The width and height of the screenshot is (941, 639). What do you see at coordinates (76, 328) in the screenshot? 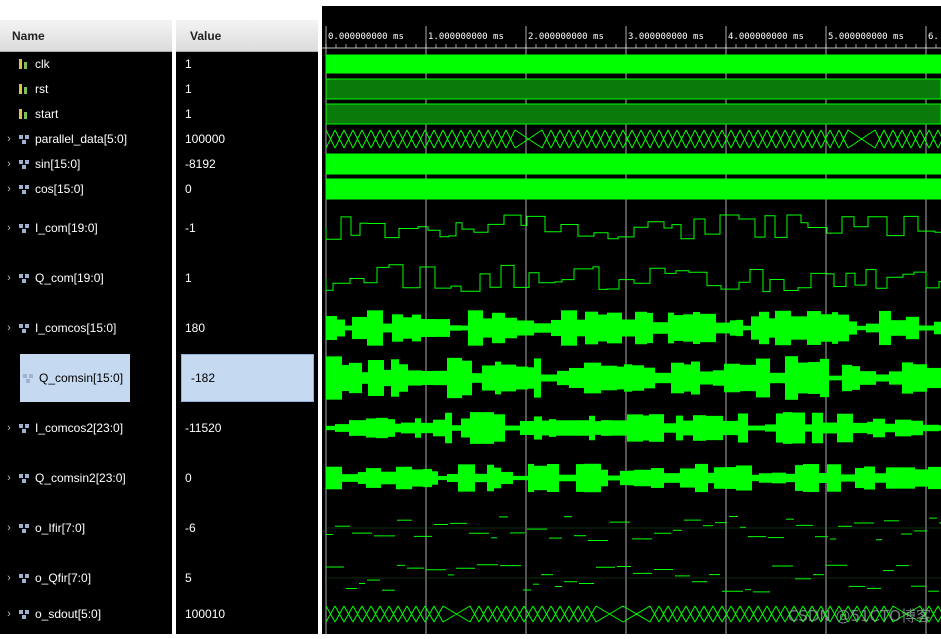
I see `signal-name: I_comcos[15:0]` at bounding box center [76, 328].